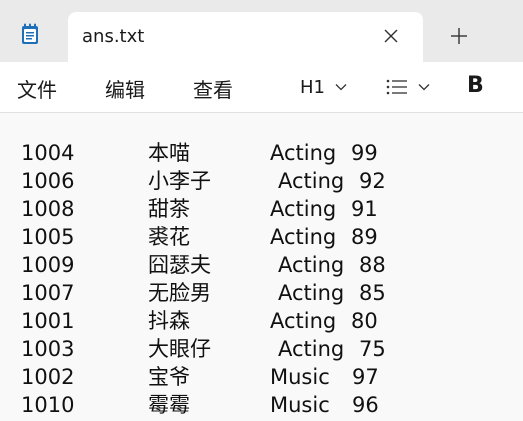 Image resolution: width=523 pixels, height=421 pixels. Describe the element at coordinates (459, 36) in the screenshot. I see `plus-icon` at that location.